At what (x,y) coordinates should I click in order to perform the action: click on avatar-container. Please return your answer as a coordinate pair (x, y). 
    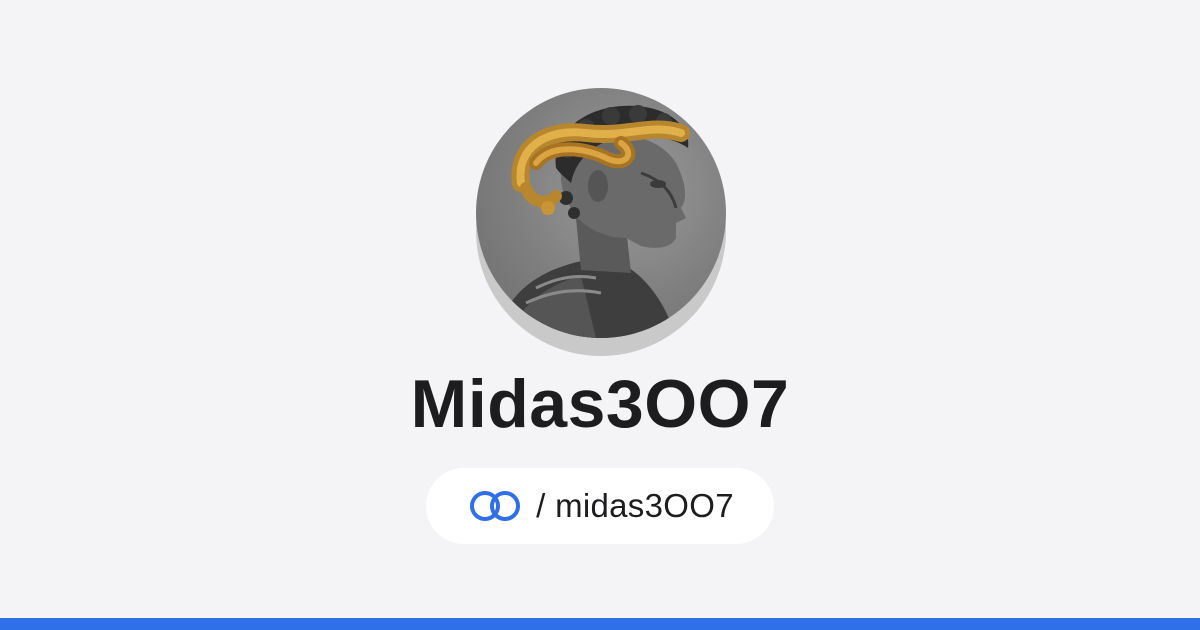
    Looking at the image, I should click on (603, 223).